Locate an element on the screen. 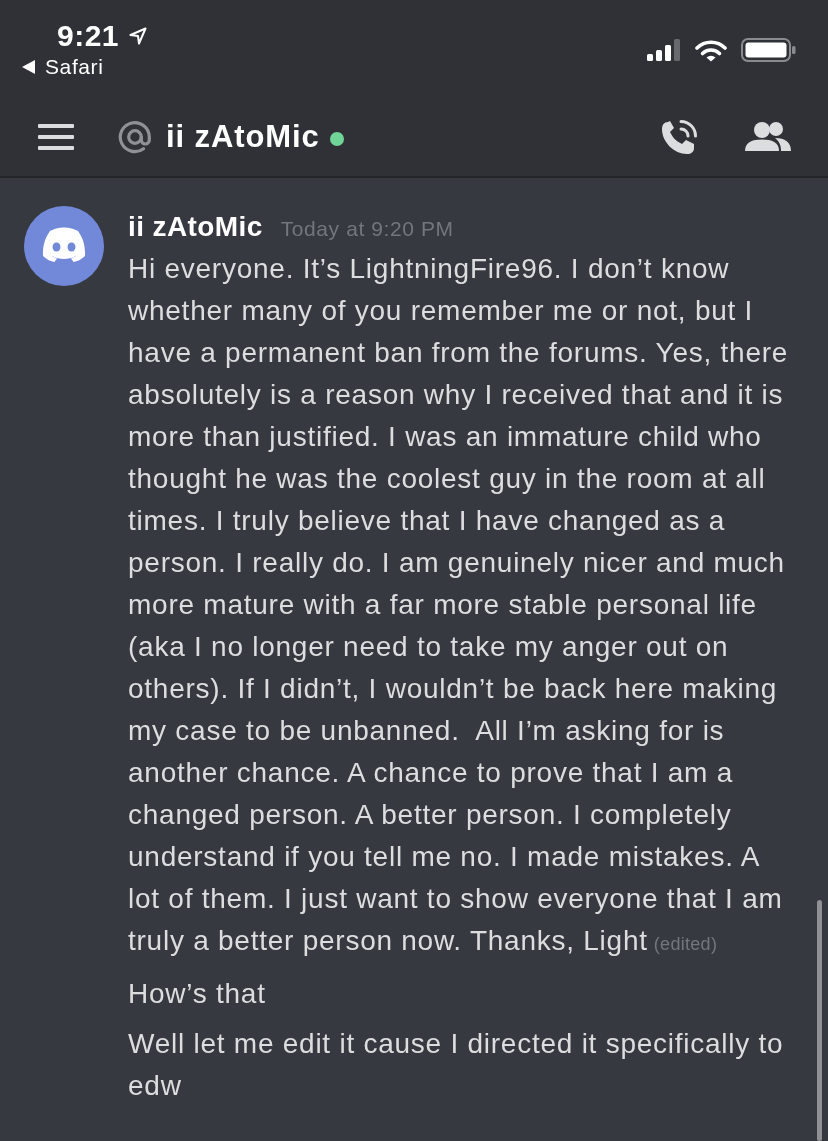 Image resolution: width=828 pixels, height=1141 pixels. author-name: ii zAtoMic is located at coordinates (195, 227).